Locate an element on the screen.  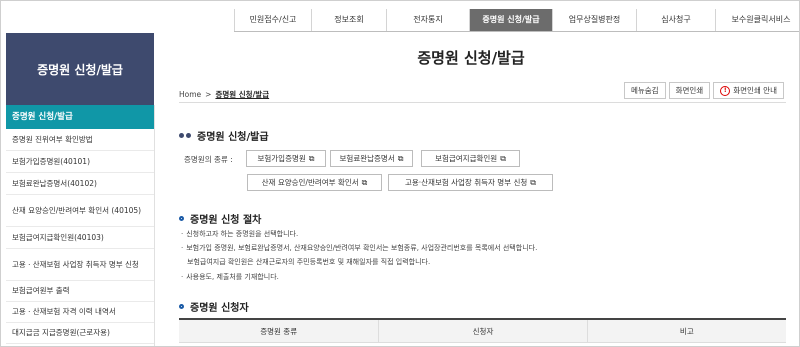
breadcrumb: Home > 증명원 신청/발급 is located at coordinates (224, 94).